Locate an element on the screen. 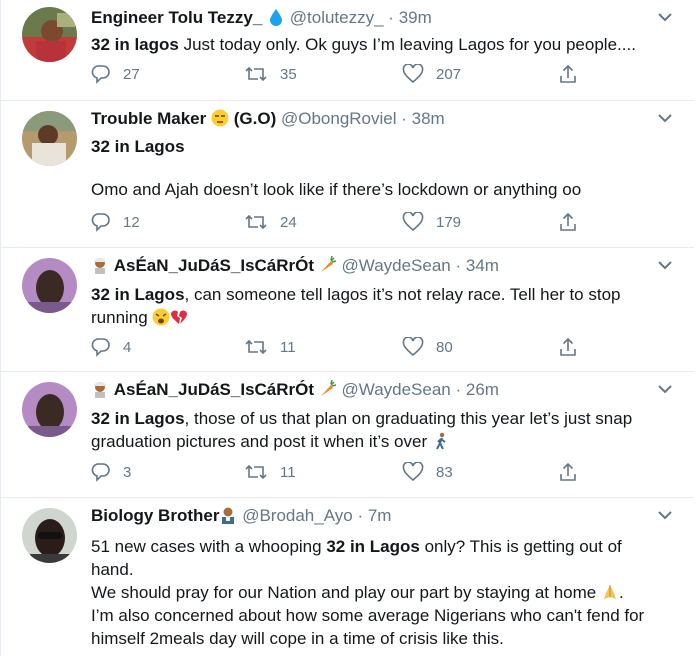  hashtag-text: 32 in lagos is located at coordinates (135, 44).